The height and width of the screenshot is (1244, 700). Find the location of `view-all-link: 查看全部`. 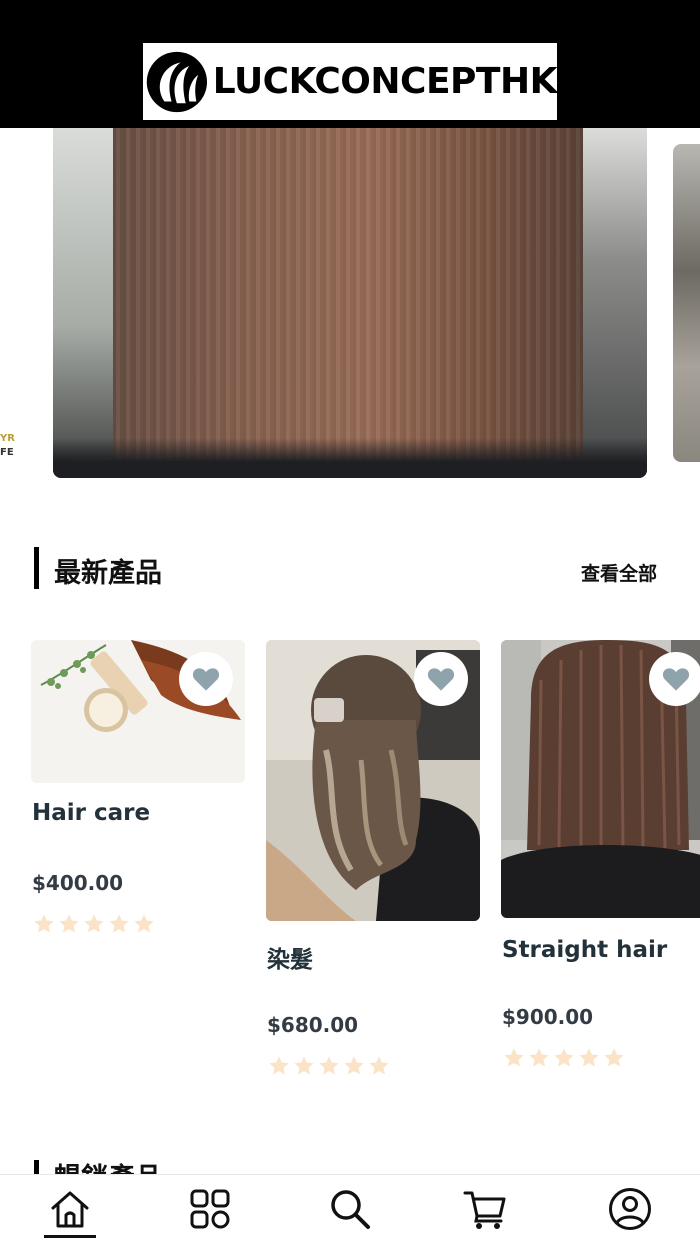

view-all-link: 查看全部 is located at coordinates (619, 572).